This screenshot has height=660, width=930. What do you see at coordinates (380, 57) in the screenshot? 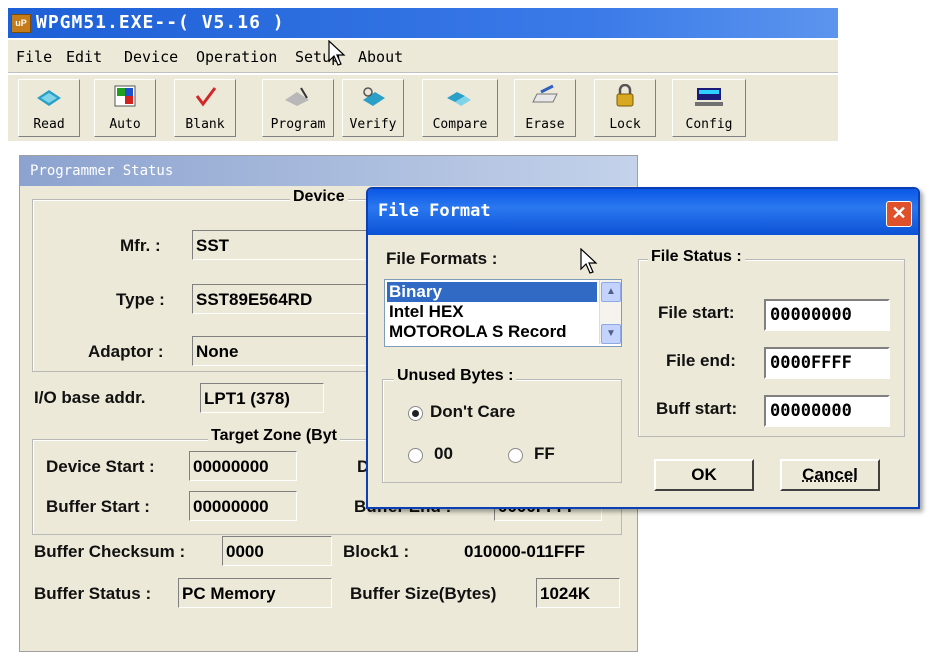
I see `menu-about: About` at bounding box center [380, 57].